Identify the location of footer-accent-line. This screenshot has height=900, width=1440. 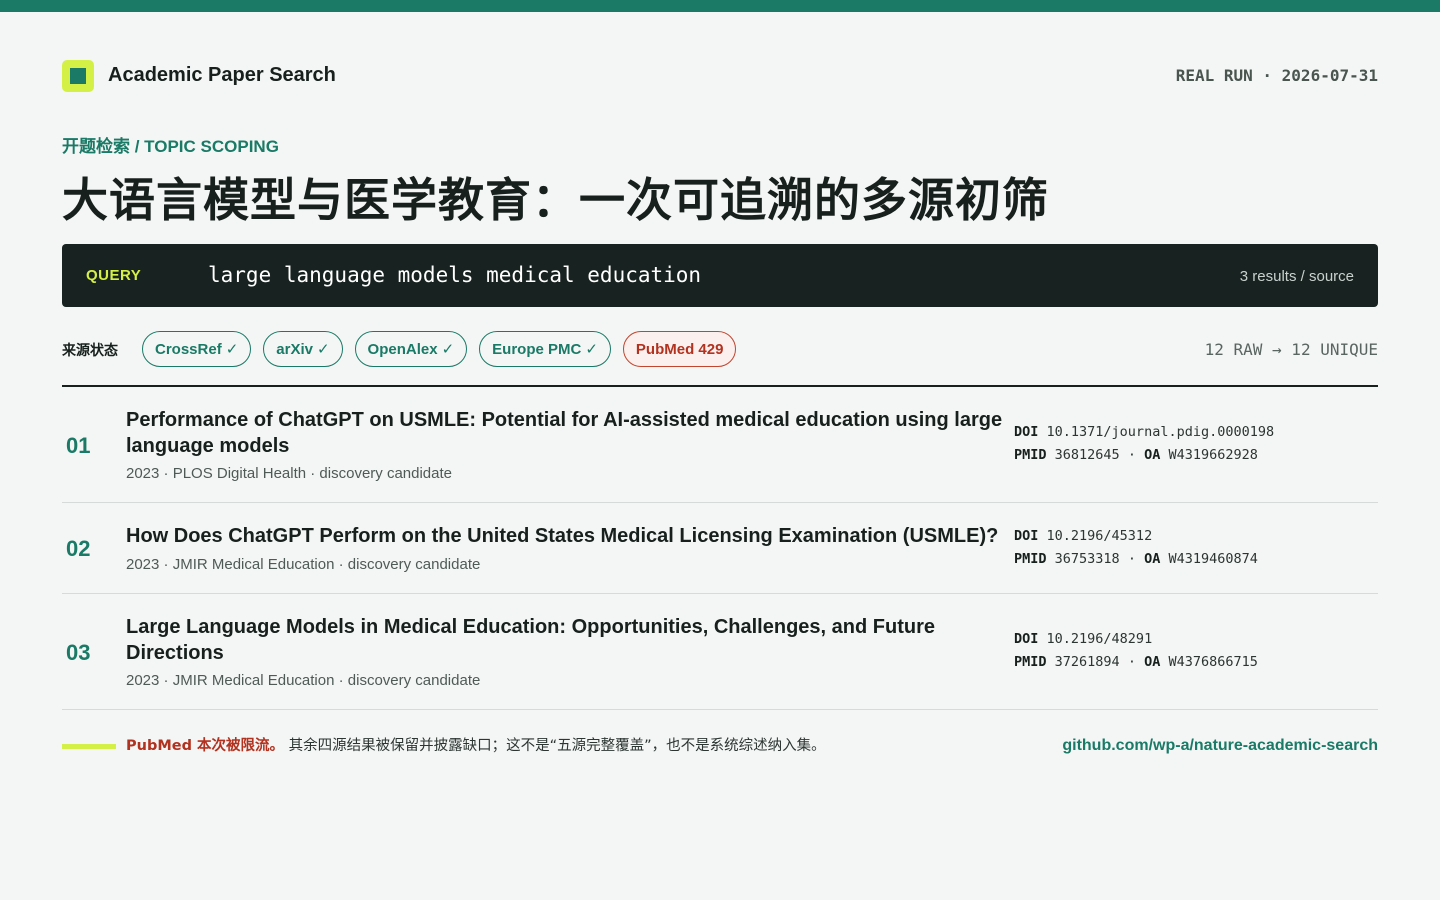
(89, 746).